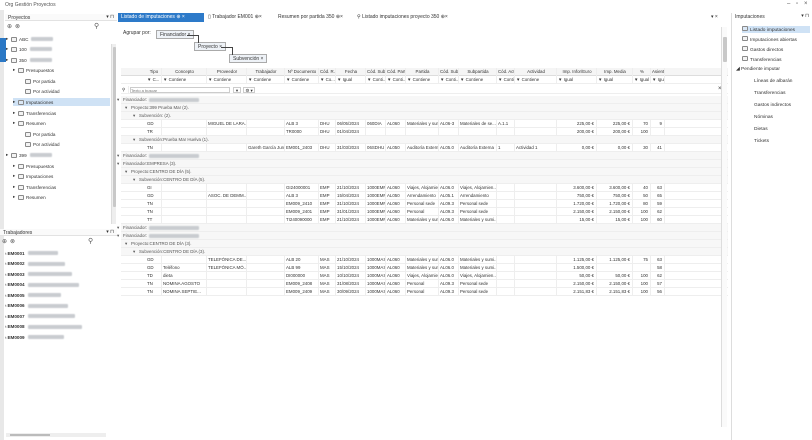  What do you see at coordinates (54, 253) in the screenshot?
I see `worker-item: ♁ EM0001` at bounding box center [54, 253].